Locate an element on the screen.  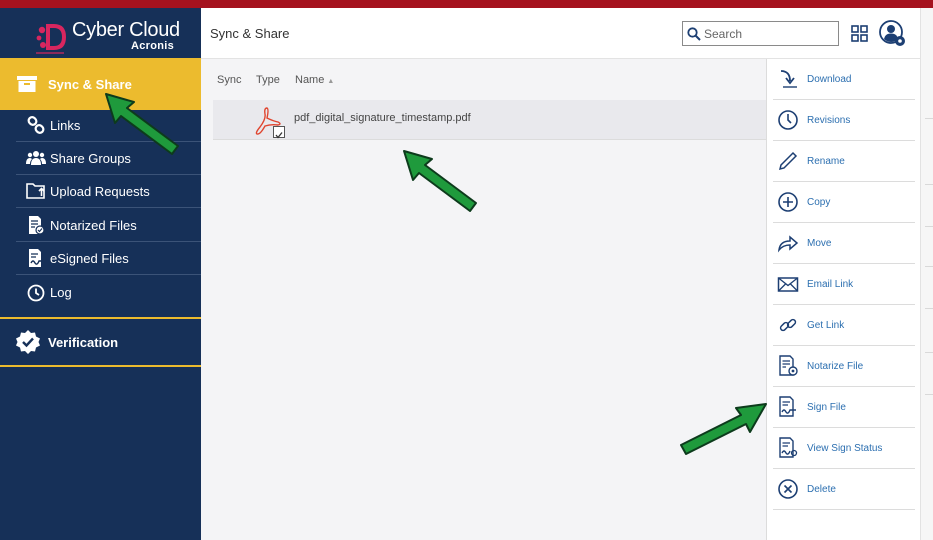
sidebar-item-upload-requests: Upload Requests is located at coordinates (108, 191).